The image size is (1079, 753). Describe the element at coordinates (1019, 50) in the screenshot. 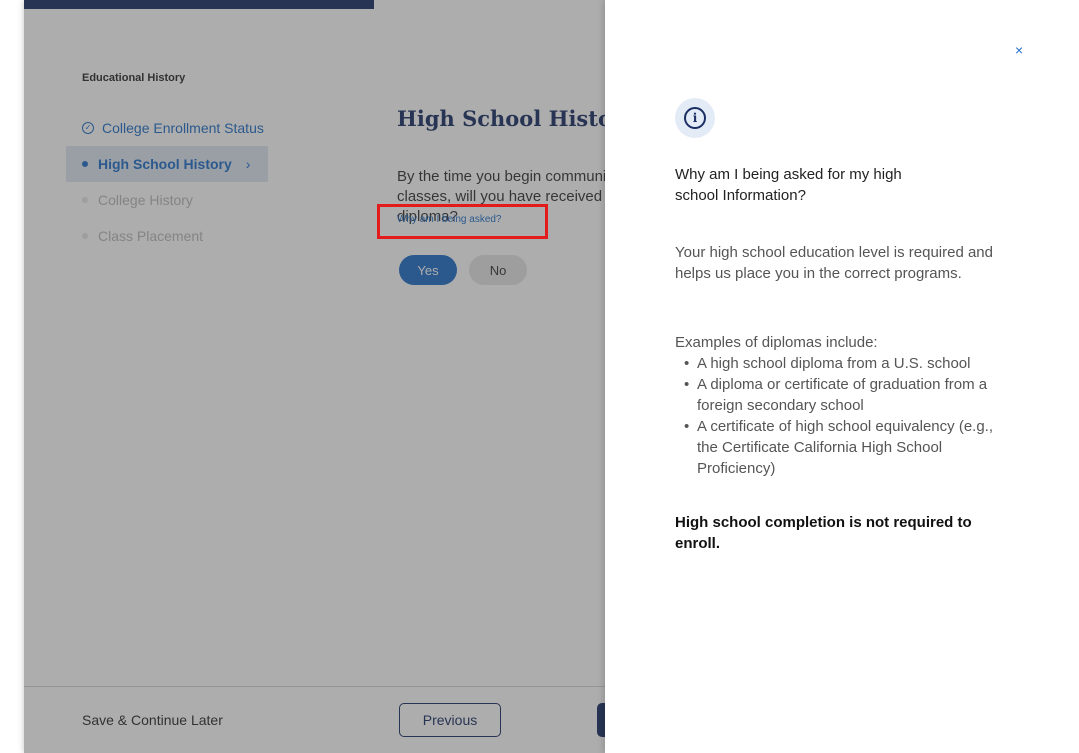

I see `close-icon: ×` at that location.